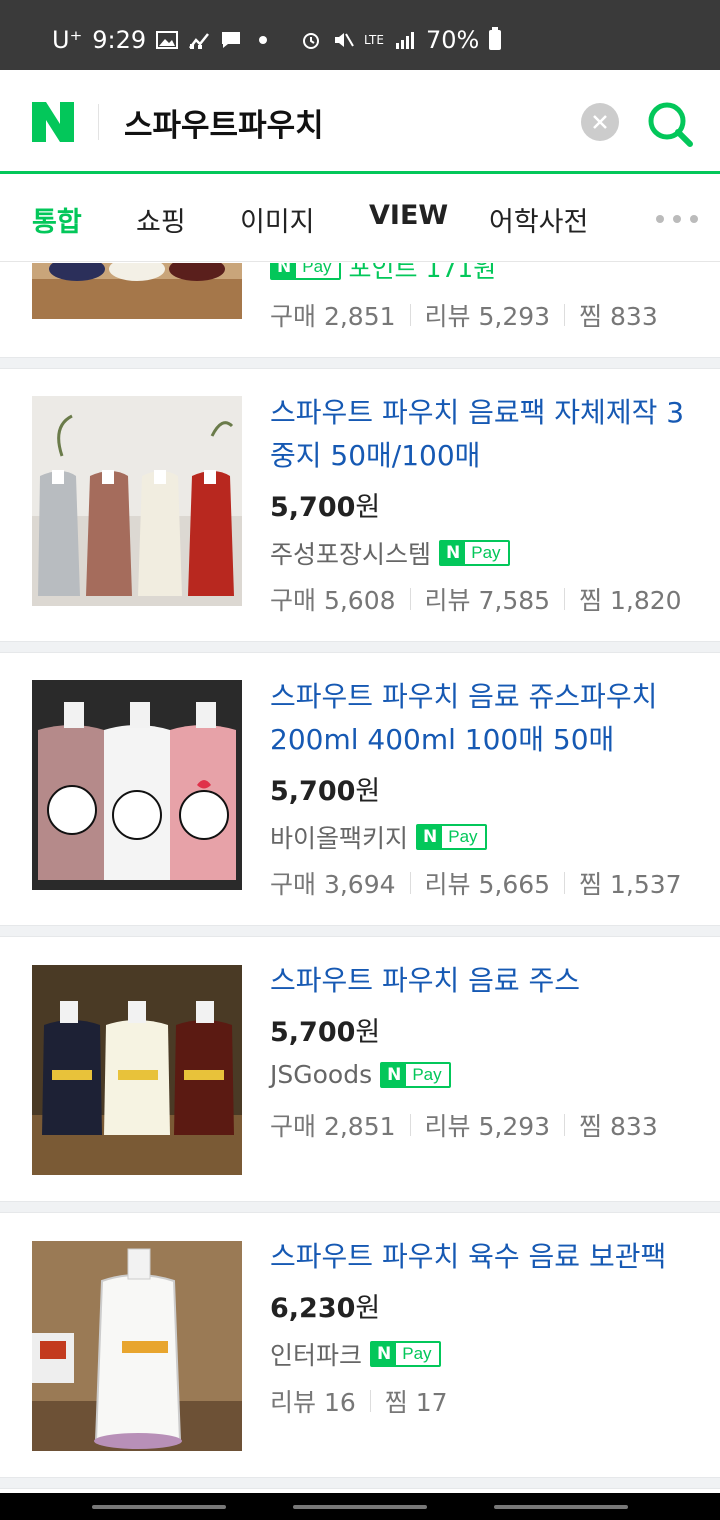  Describe the element at coordinates (53, 122) in the screenshot. I see `naver-logo-icon` at that location.